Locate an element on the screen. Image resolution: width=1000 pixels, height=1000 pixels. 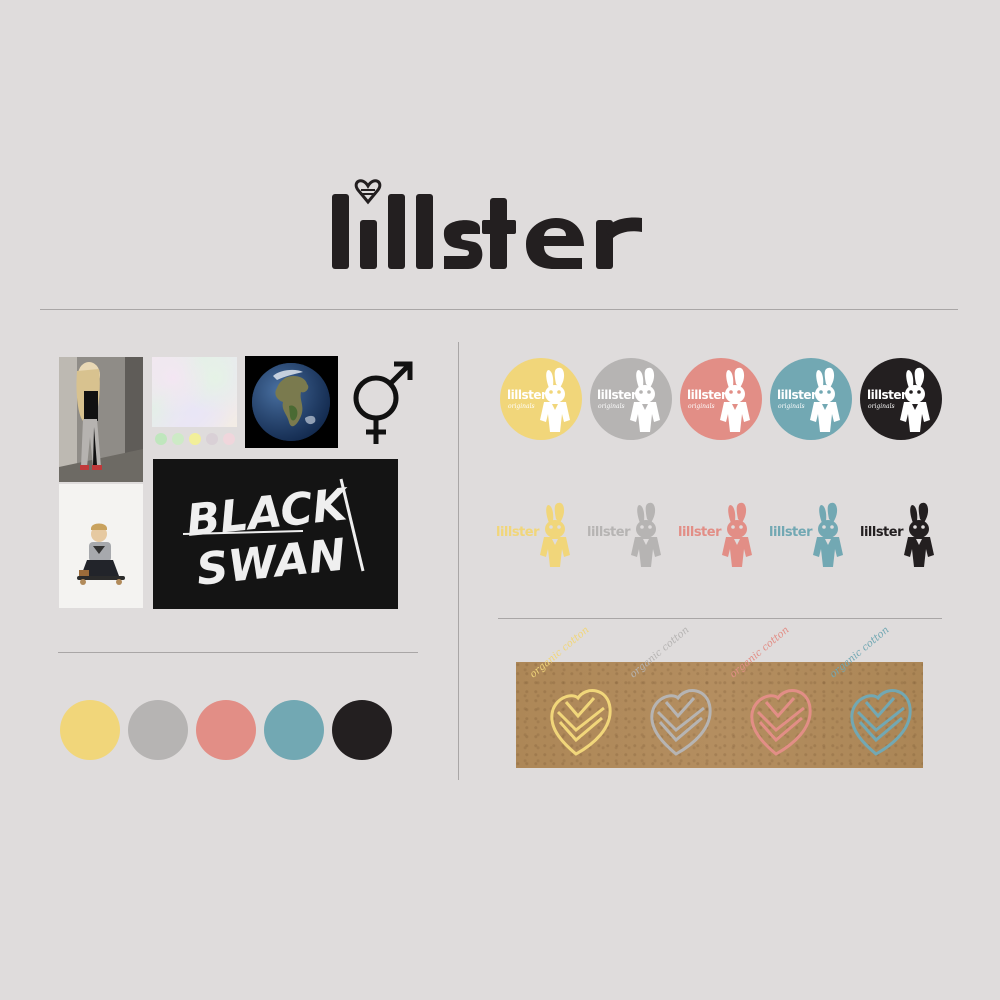
swatch-gray is located at coordinates (158, 730).